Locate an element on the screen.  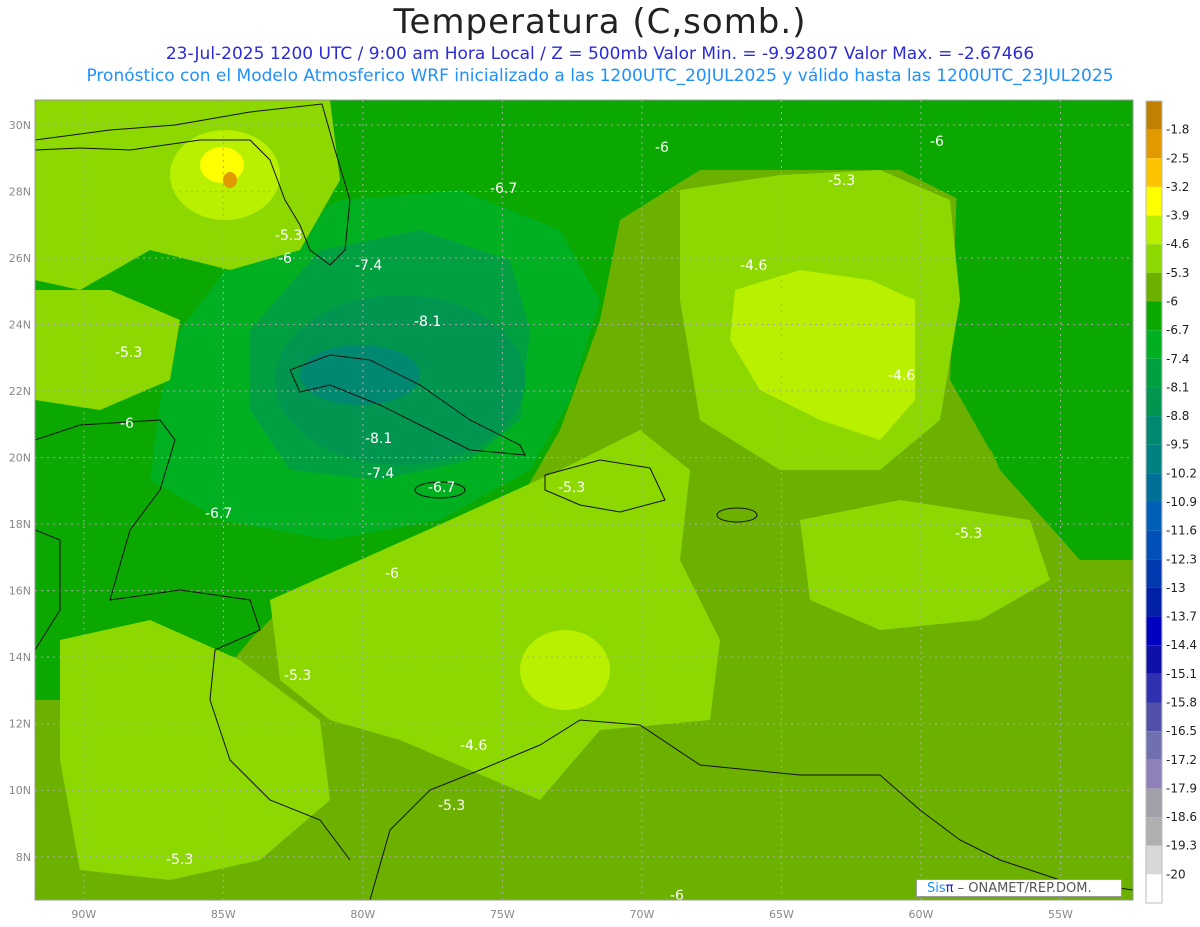
colorbar-label: -6 is located at coordinates (1172, 302).